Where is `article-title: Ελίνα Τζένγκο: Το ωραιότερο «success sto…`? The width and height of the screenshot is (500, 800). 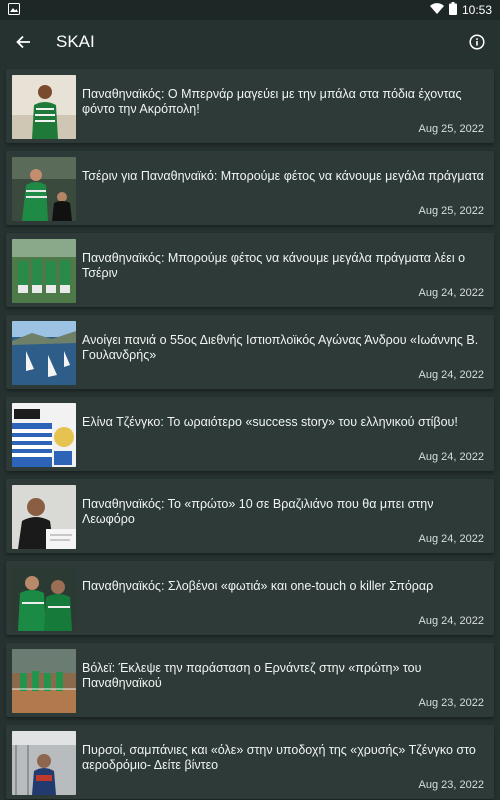 article-title: Ελίνα Τζένγκο: Το ωραιότερο «success sto… is located at coordinates (270, 422).